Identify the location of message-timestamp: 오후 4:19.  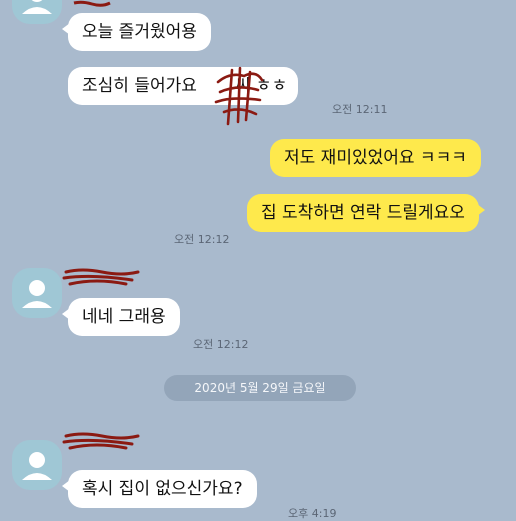
(312, 513).